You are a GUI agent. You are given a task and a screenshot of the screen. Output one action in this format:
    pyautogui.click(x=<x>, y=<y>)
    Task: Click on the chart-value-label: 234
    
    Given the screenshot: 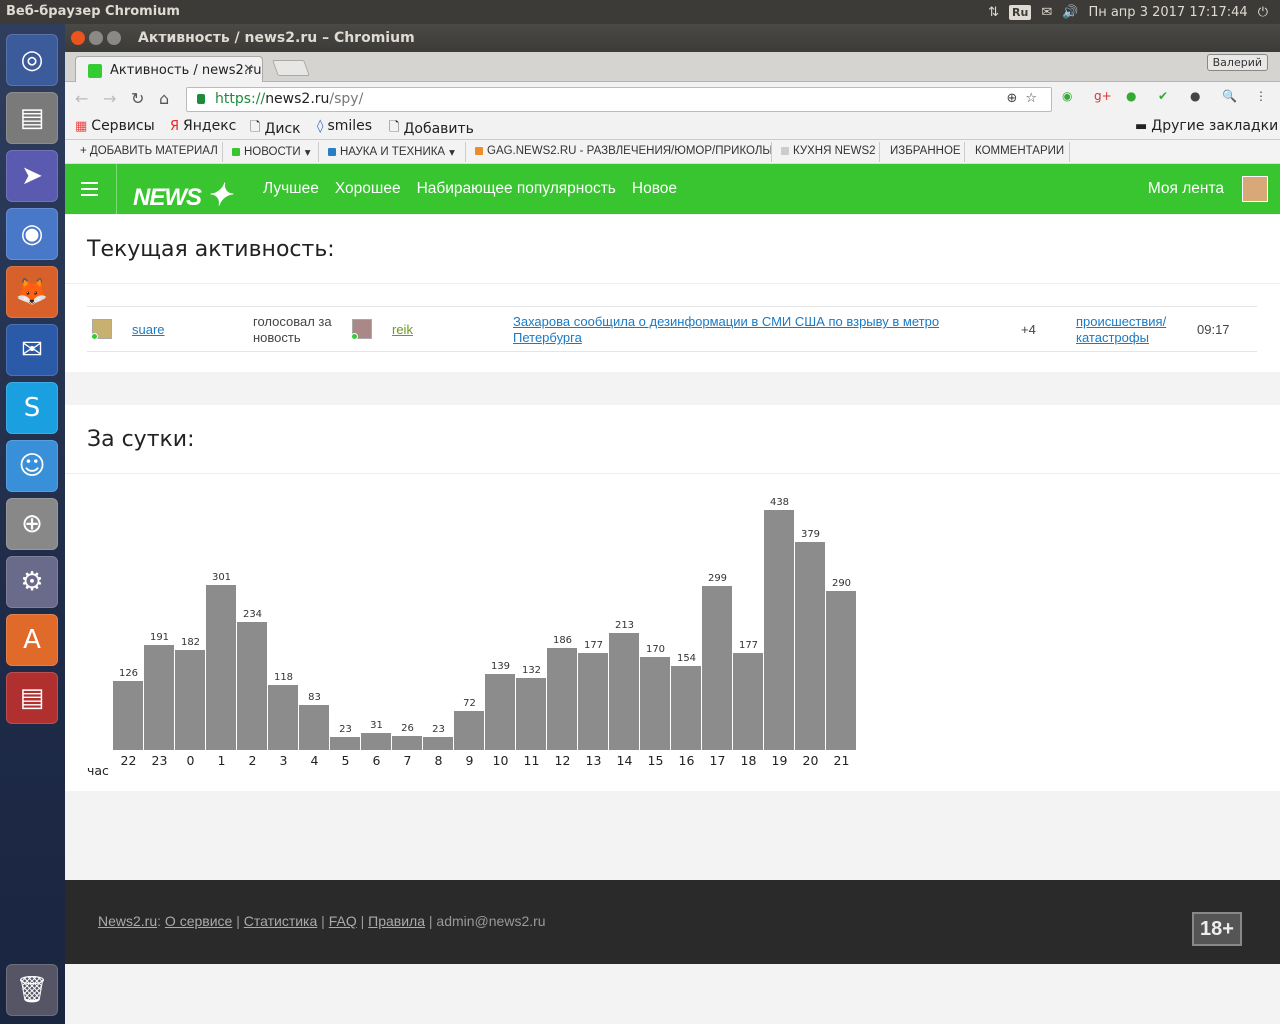 What is the action you would take?
    pyautogui.click(x=252, y=614)
    